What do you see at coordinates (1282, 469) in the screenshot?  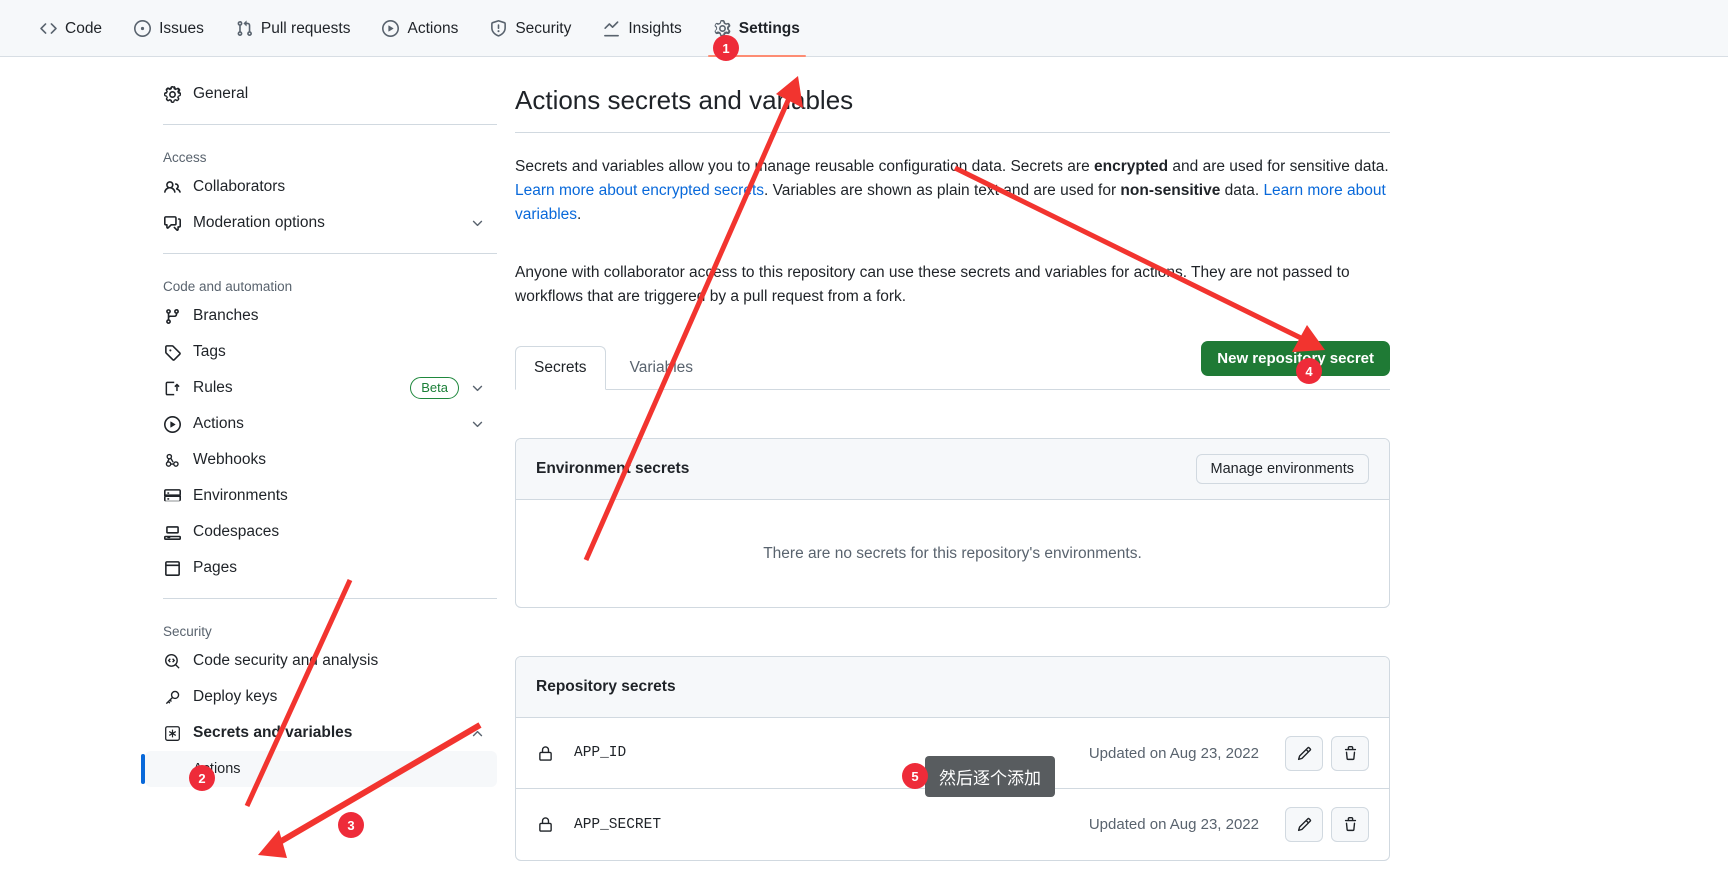 I see `manage-environments-button: Manage environments` at bounding box center [1282, 469].